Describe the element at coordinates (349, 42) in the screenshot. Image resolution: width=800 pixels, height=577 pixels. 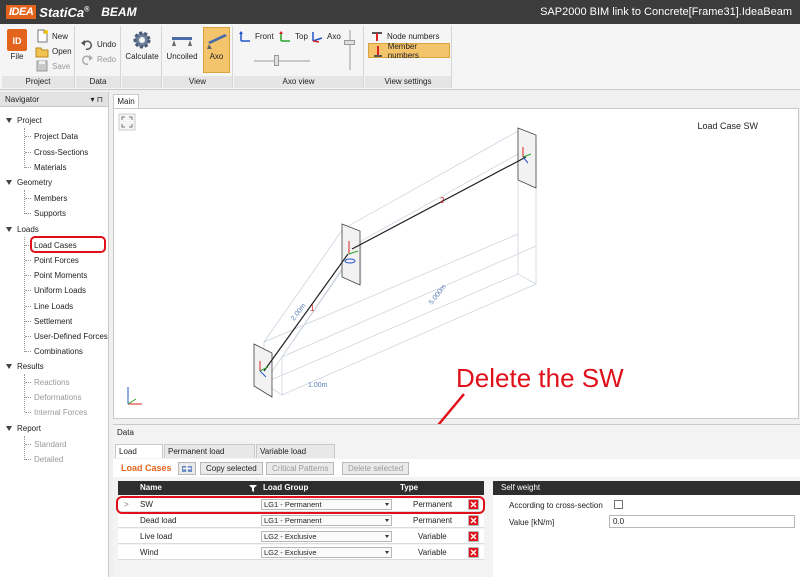
I see `vertical-slider-thumb` at that location.